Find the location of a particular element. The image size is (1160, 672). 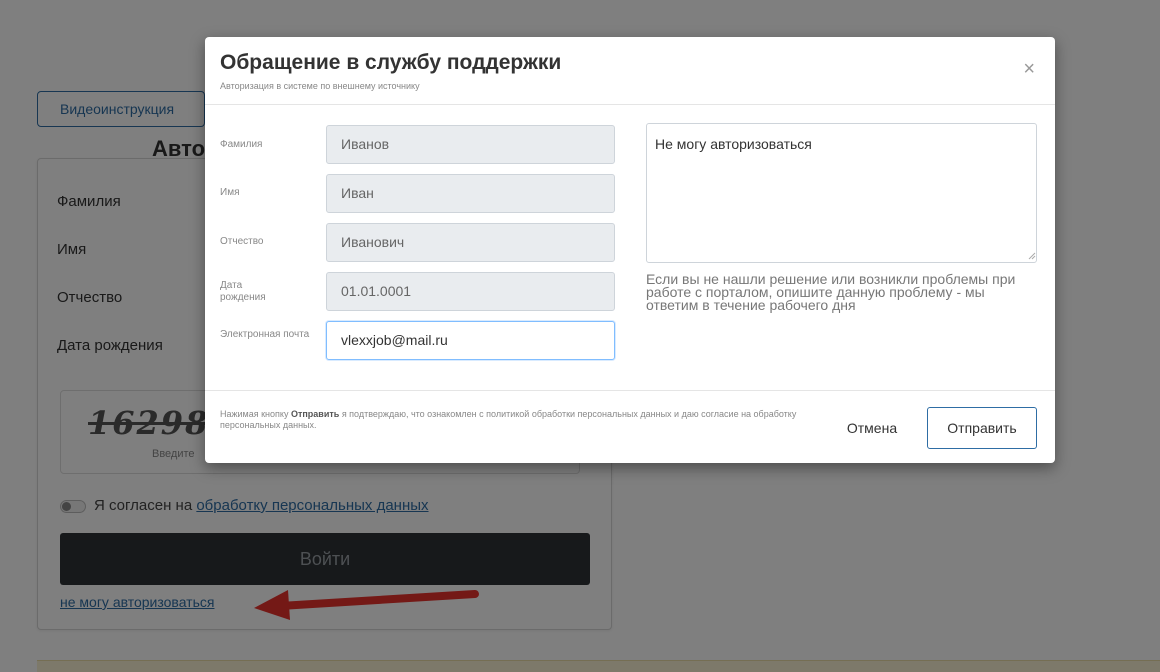

consent-note-prefix: Нажимая кнопку is located at coordinates (255, 414).